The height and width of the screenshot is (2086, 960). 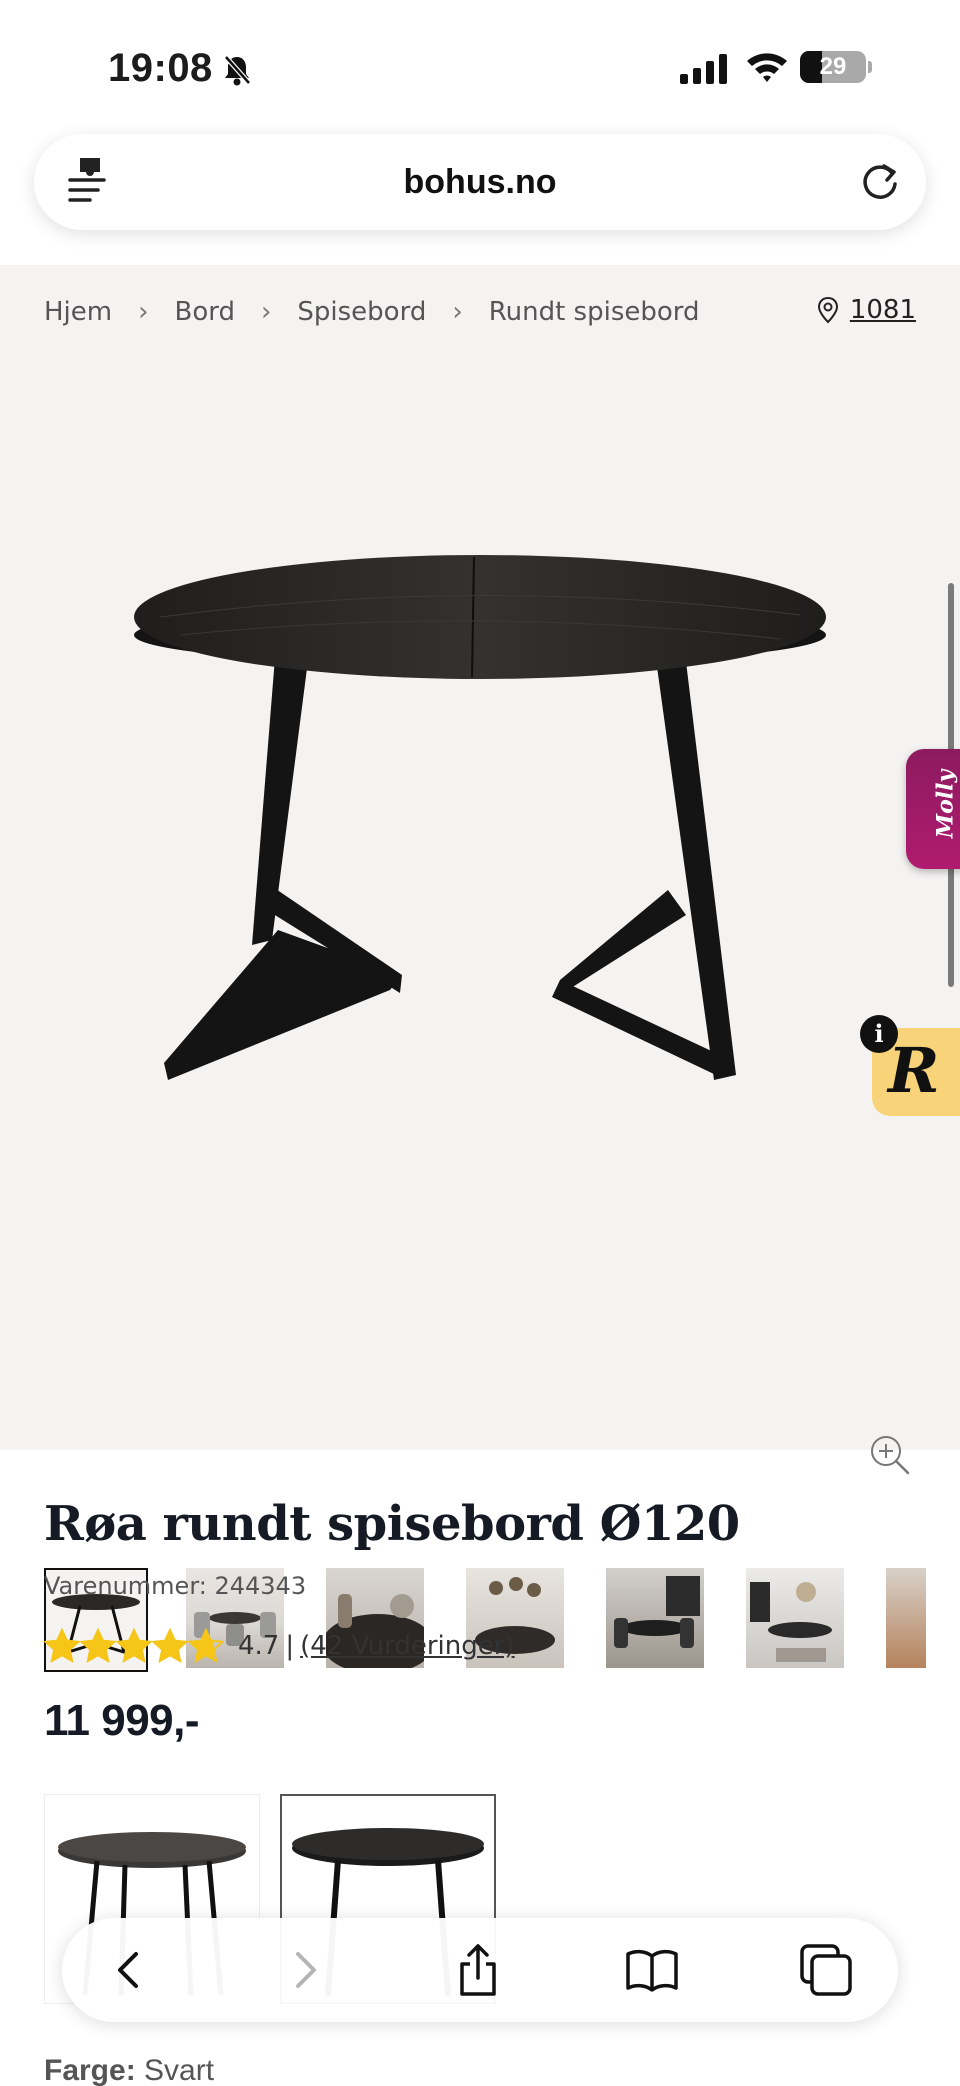 I want to click on molly-label: Molly, so click(x=945, y=804).